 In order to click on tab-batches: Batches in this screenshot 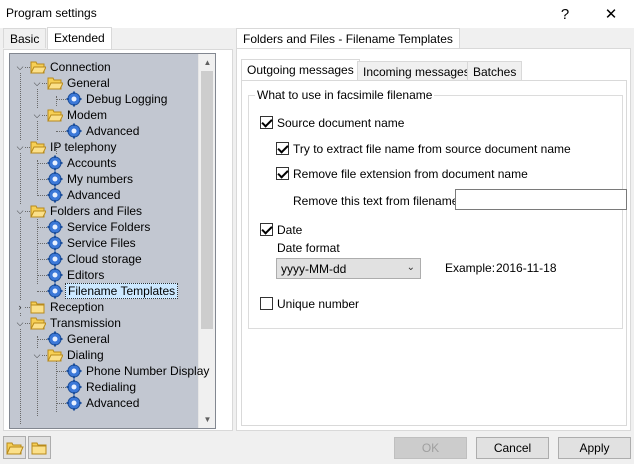, I will do `click(495, 70)`.